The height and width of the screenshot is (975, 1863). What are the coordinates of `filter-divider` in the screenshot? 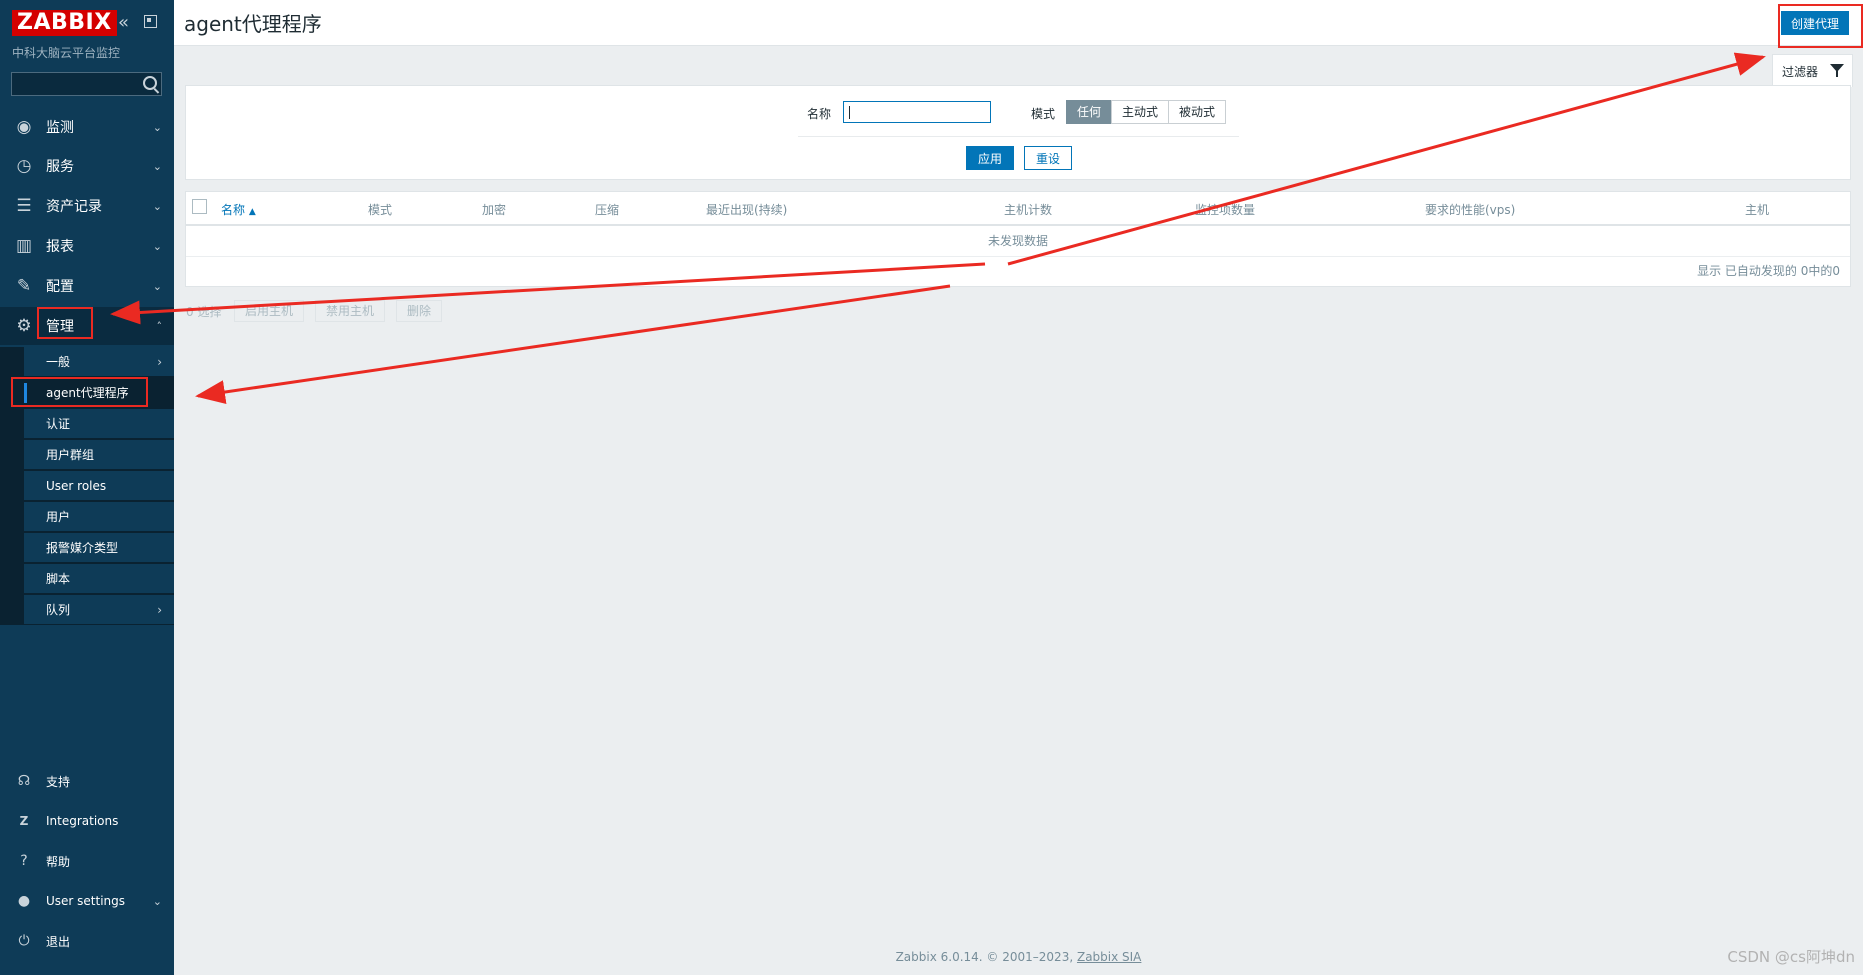 It's located at (1018, 136).